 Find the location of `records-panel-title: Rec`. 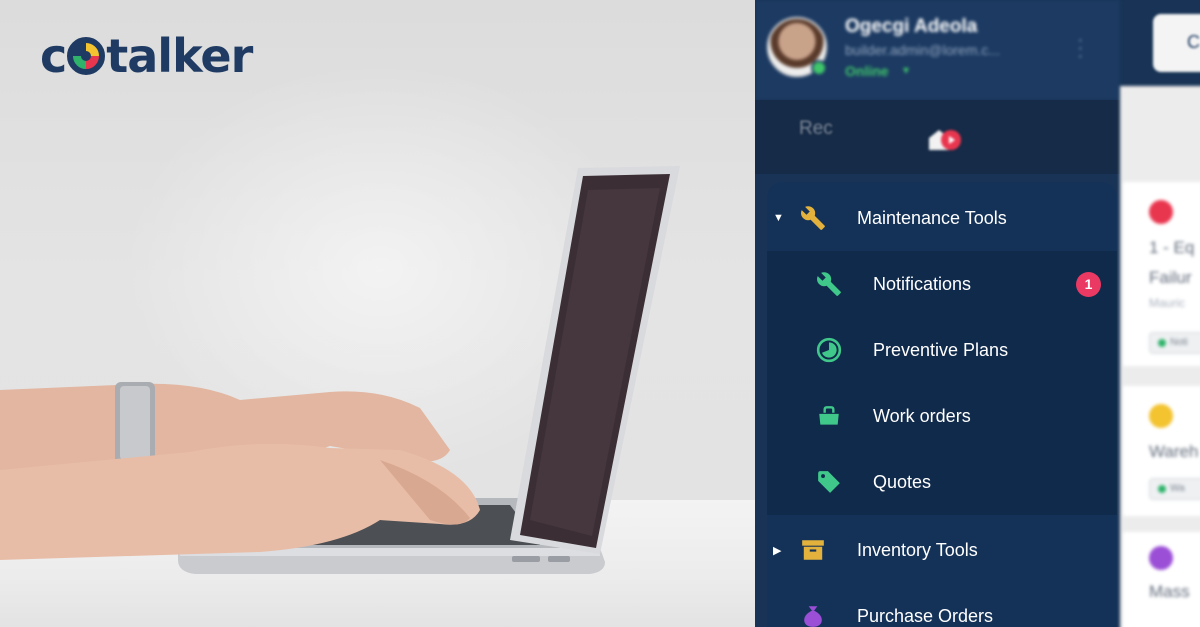

records-panel-title: Rec is located at coordinates (816, 128).